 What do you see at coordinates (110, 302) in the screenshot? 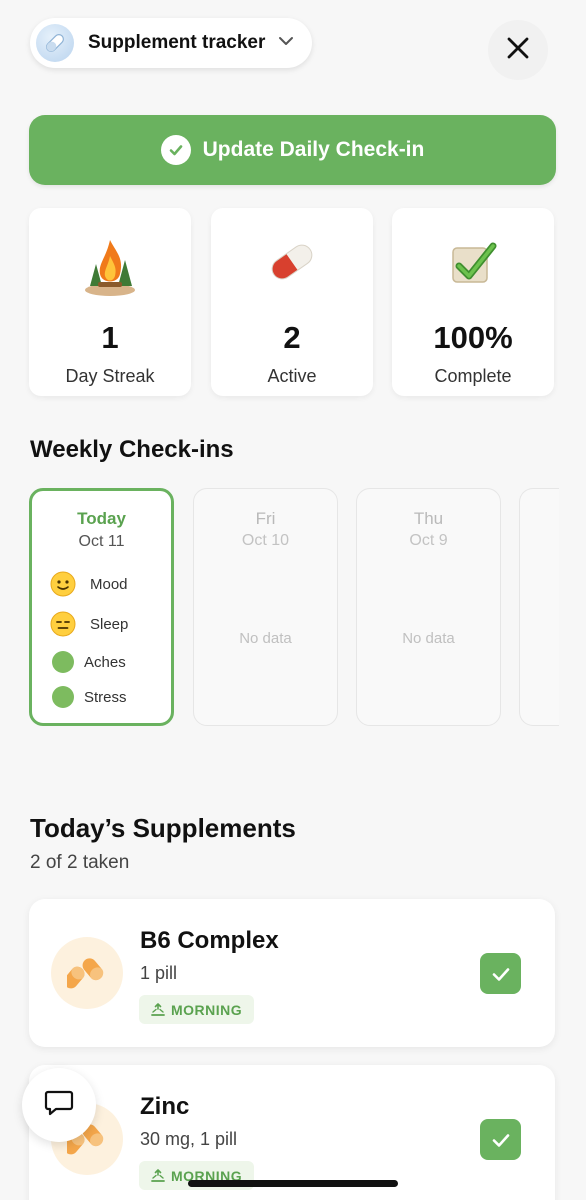
I see `stat-day-streak: 1 Day Streak` at bounding box center [110, 302].